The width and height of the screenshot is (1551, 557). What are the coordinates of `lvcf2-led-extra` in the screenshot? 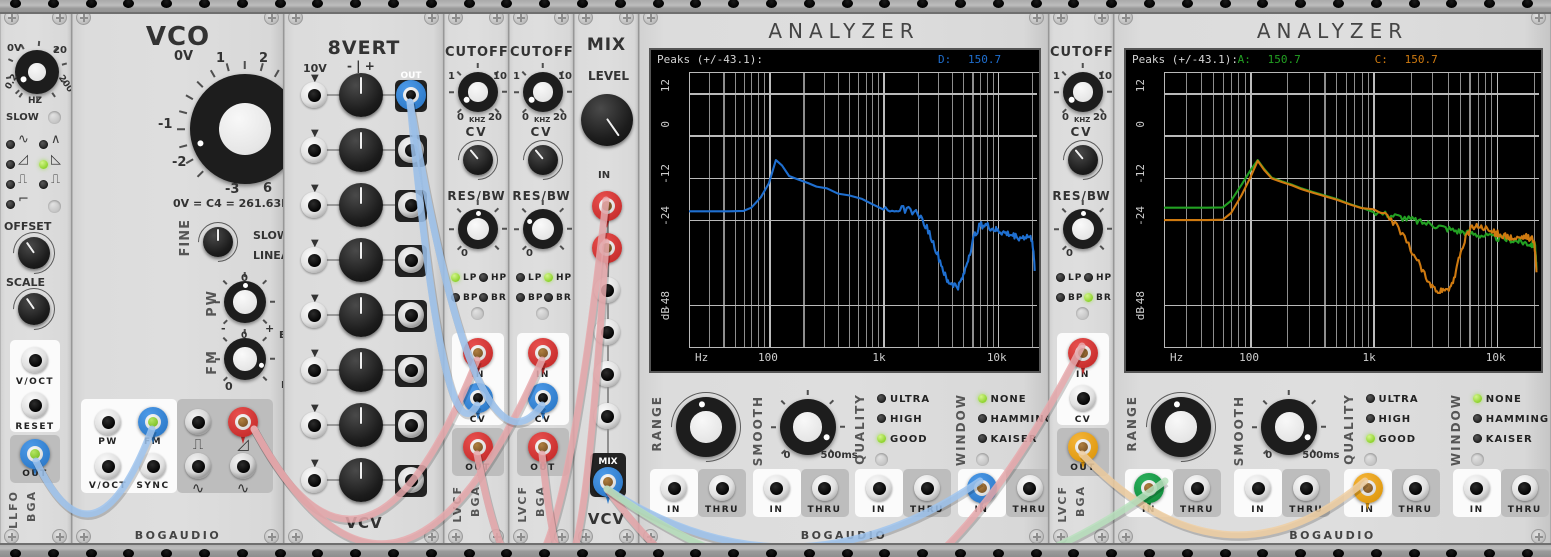 It's located at (542, 313).